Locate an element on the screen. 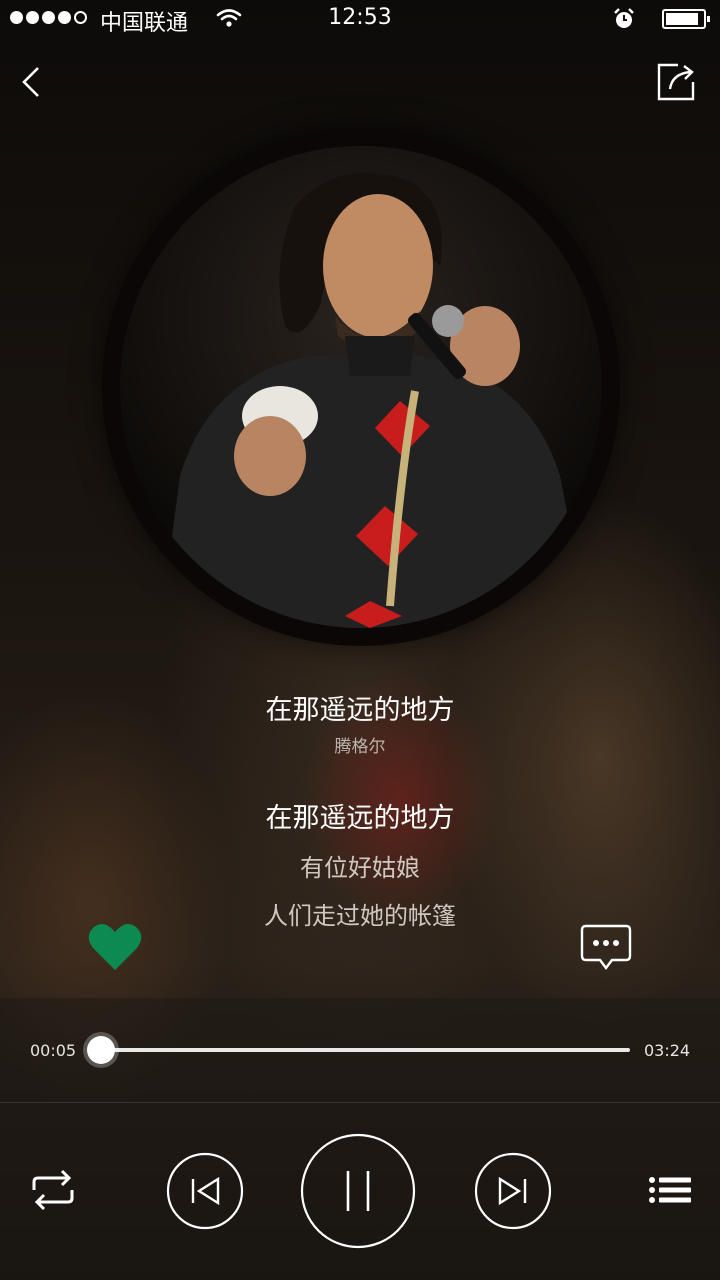 The width and height of the screenshot is (720, 1280). divider is located at coordinates (360, 1102).